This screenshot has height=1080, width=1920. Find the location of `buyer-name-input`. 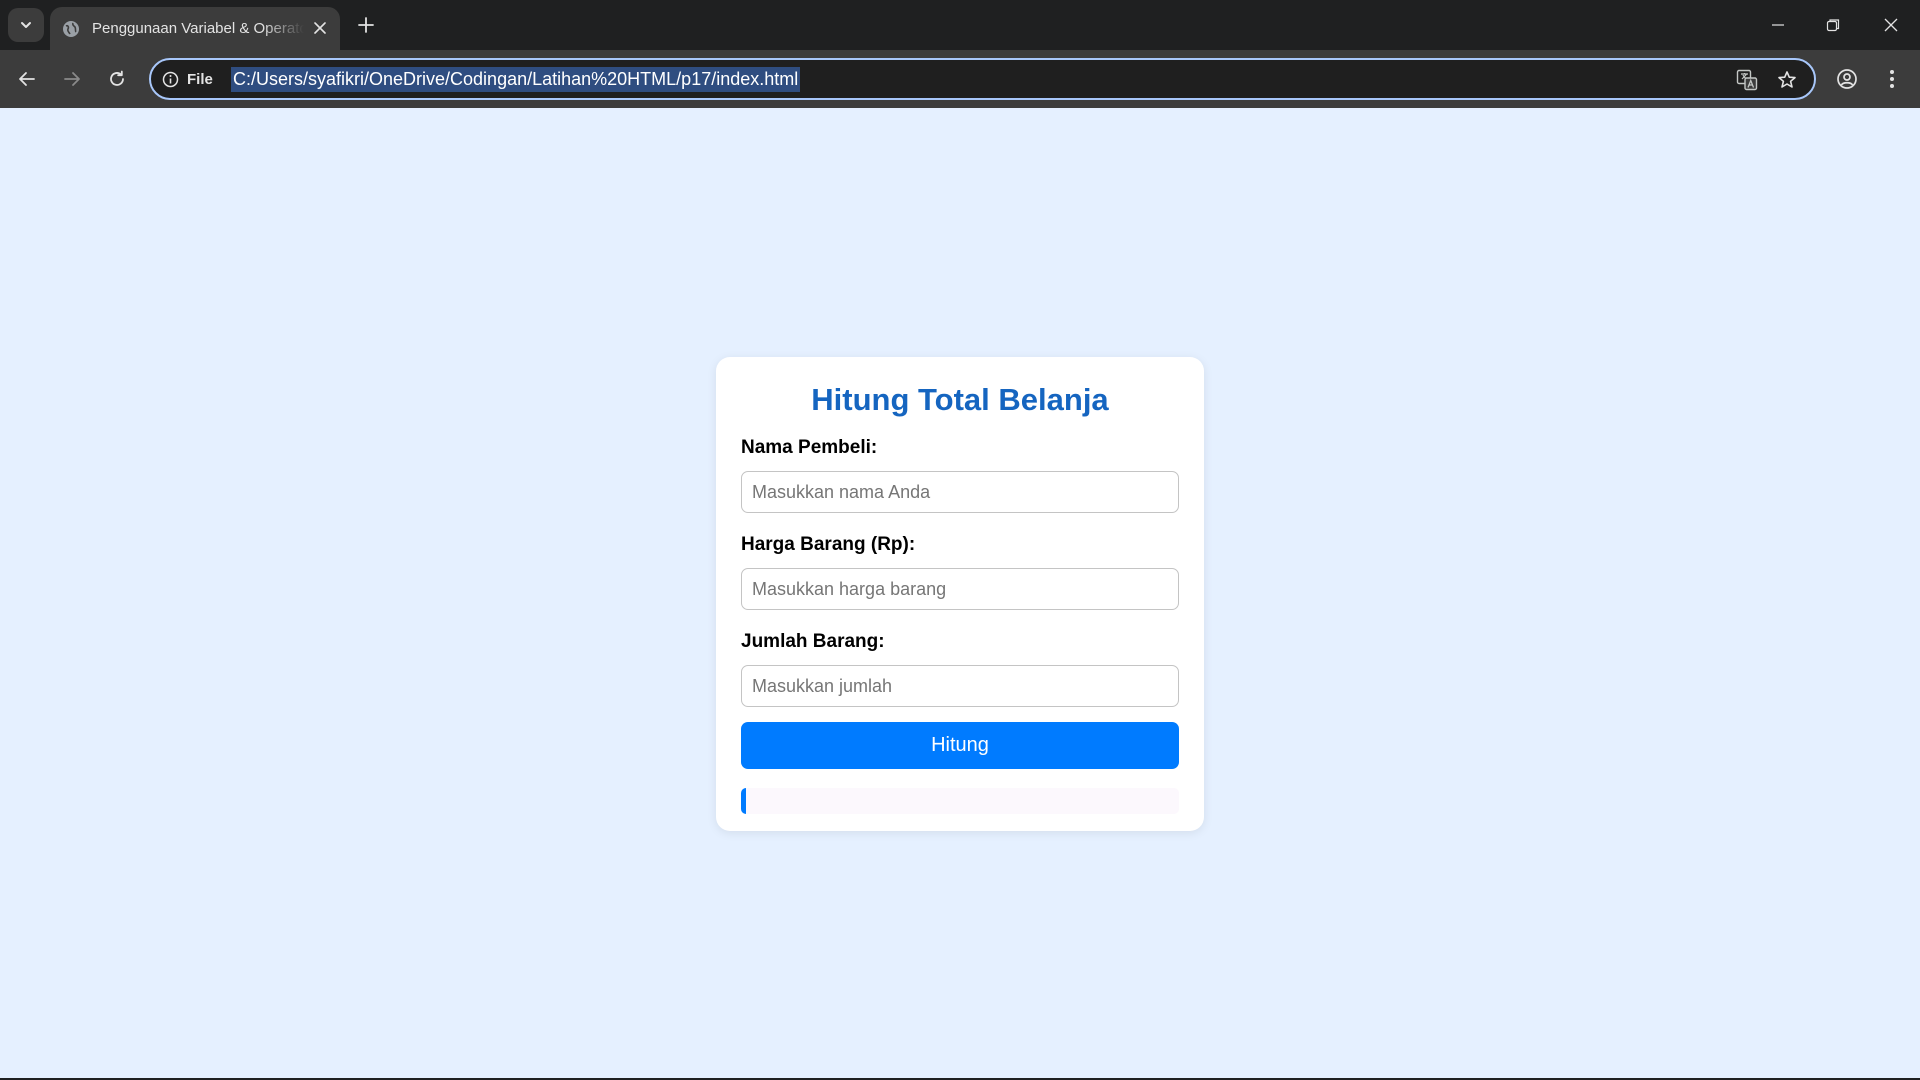

buyer-name-input is located at coordinates (960, 492).